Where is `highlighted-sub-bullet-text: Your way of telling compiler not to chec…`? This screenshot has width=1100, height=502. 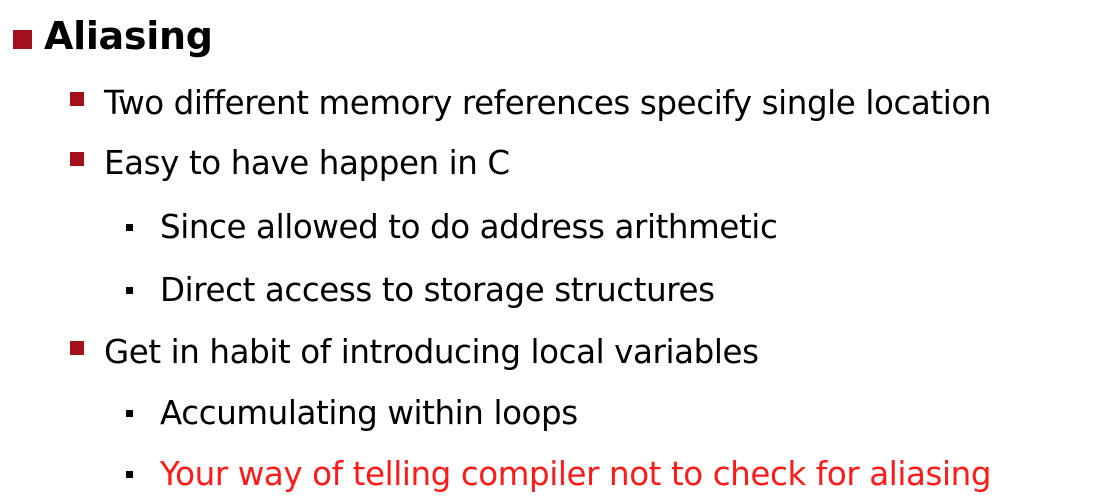 highlighted-sub-bullet-text: Your way of telling compiler not to chec… is located at coordinates (576, 474).